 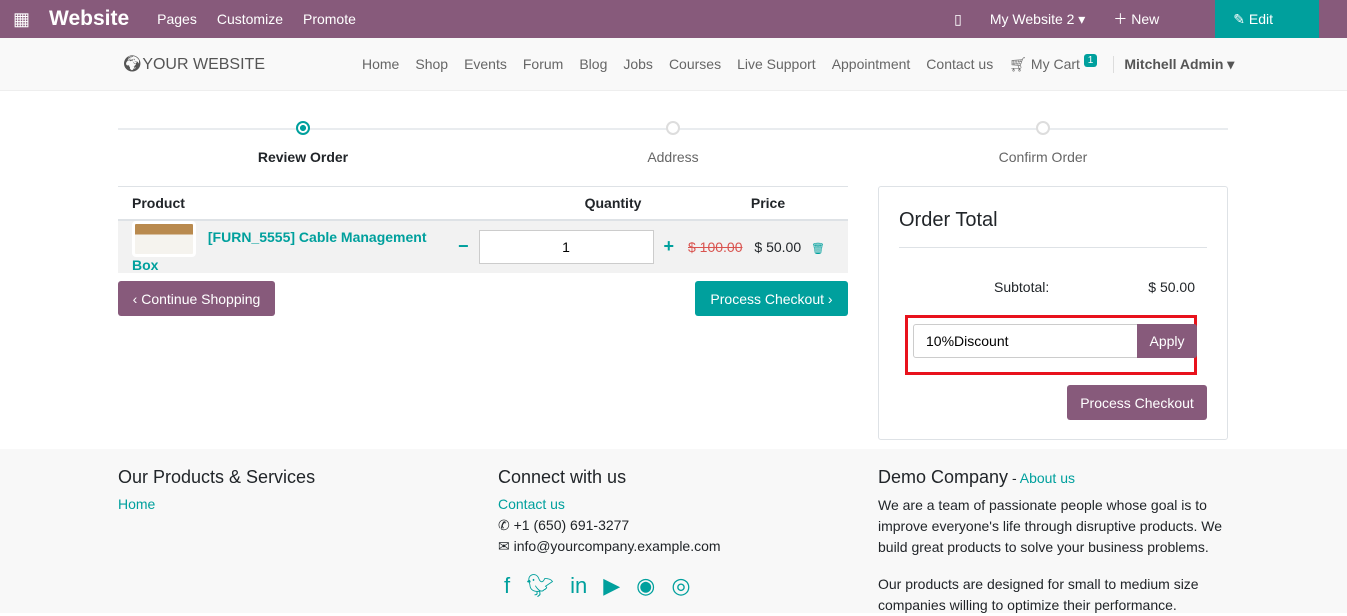 I want to click on app-title: Website, so click(x=89, y=19).